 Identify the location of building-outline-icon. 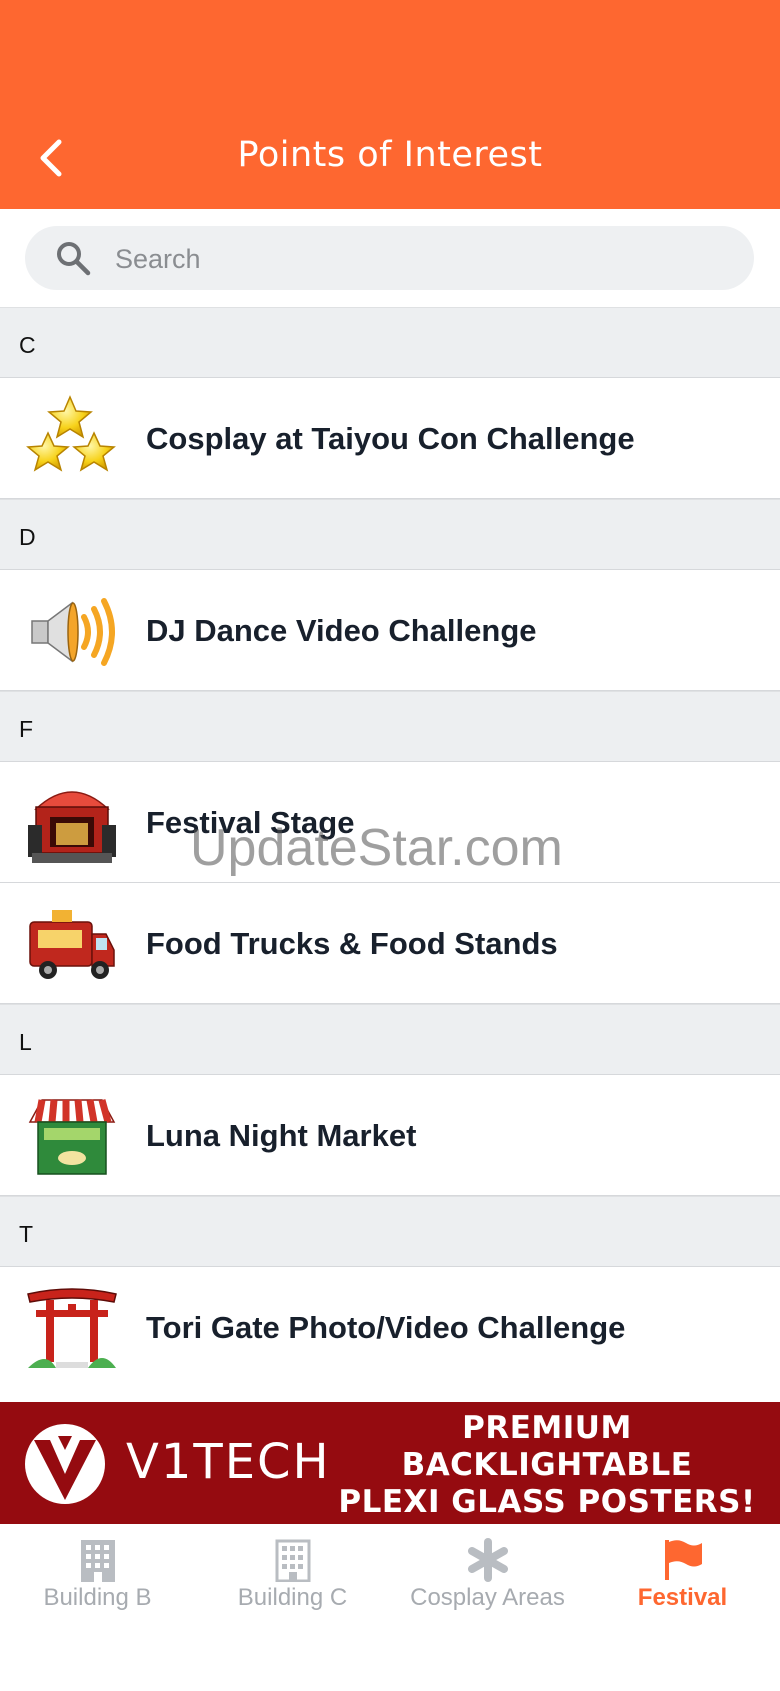
(293, 1560).